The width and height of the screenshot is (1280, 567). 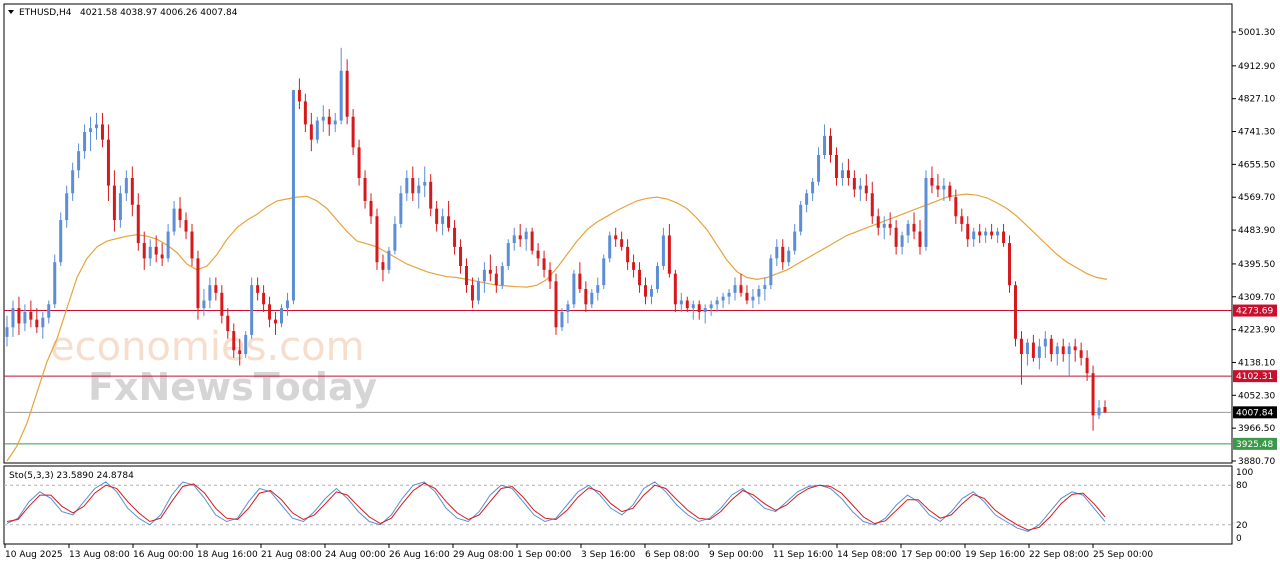 What do you see at coordinates (232, 387) in the screenshot?
I see `watermark-line2: FxNewsToday` at bounding box center [232, 387].